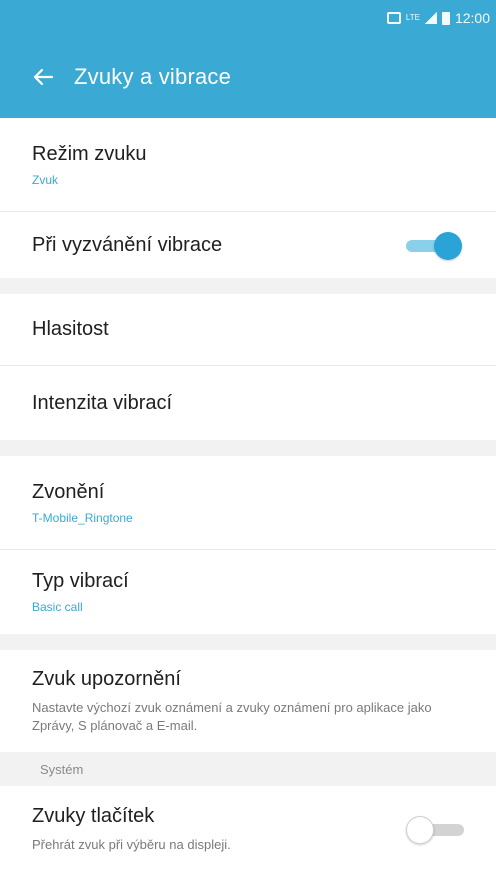  What do you see at coordinates (153, 76) in the screenshot?
I see `page-title: Zvuky a vibrace` at bounding box center [153, 76].